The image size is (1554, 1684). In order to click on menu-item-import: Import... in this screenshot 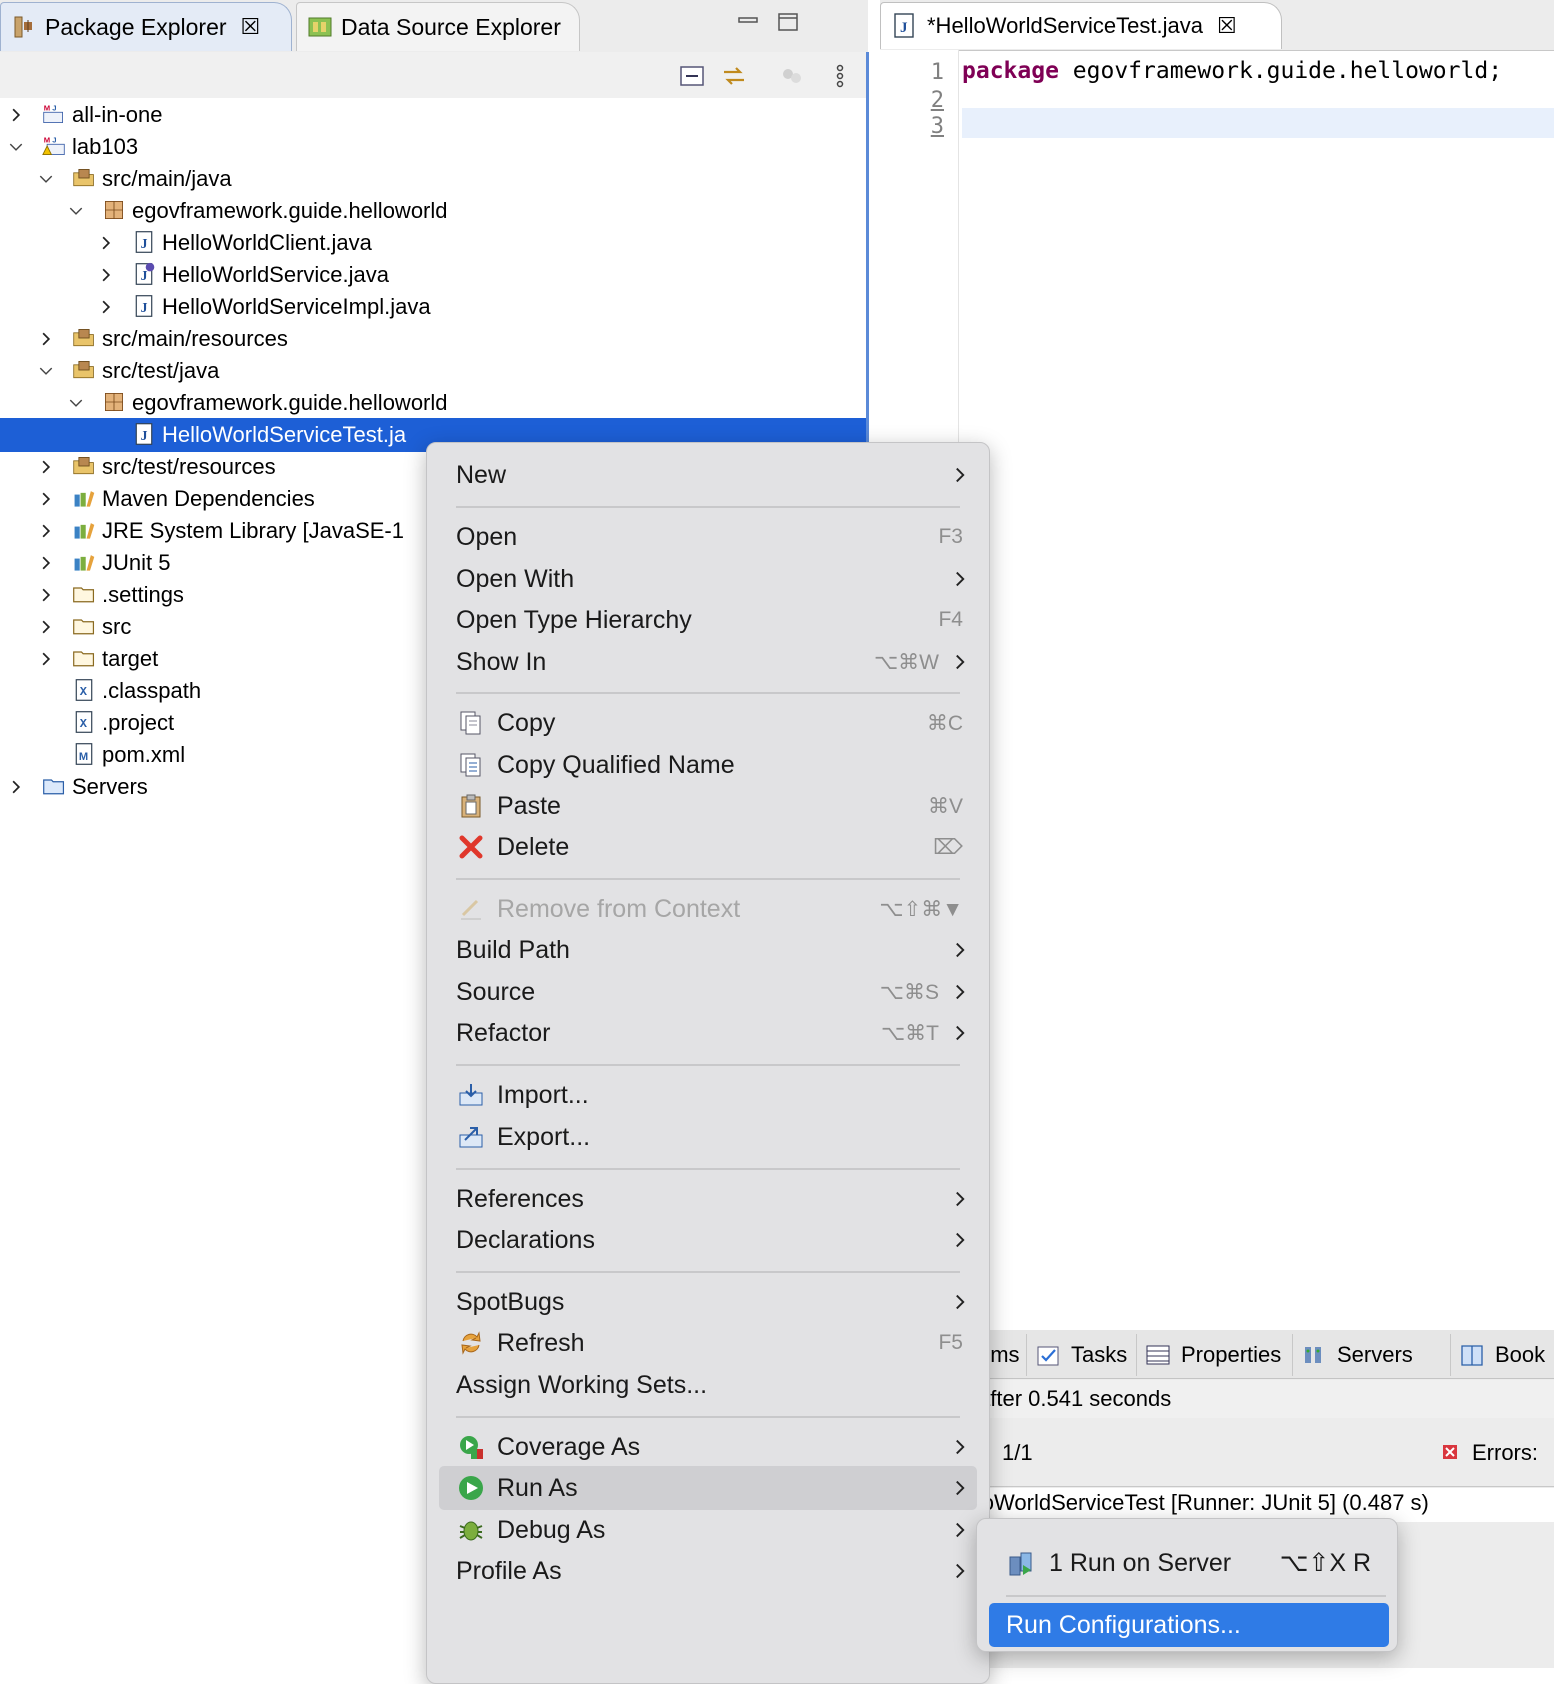, I will do `click(708, 1095)`.